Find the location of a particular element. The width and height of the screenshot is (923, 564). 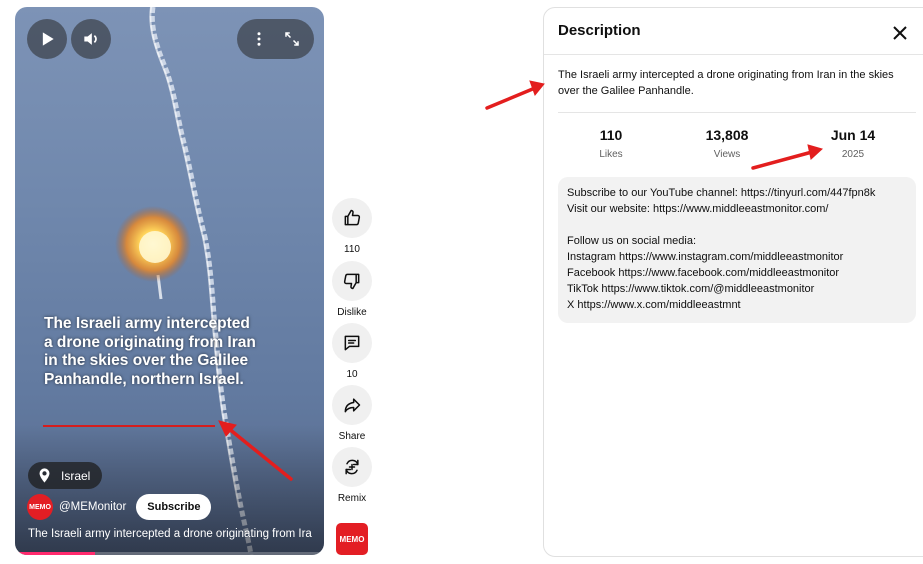

comment-count: 10 is located at coordinates (352, 374).